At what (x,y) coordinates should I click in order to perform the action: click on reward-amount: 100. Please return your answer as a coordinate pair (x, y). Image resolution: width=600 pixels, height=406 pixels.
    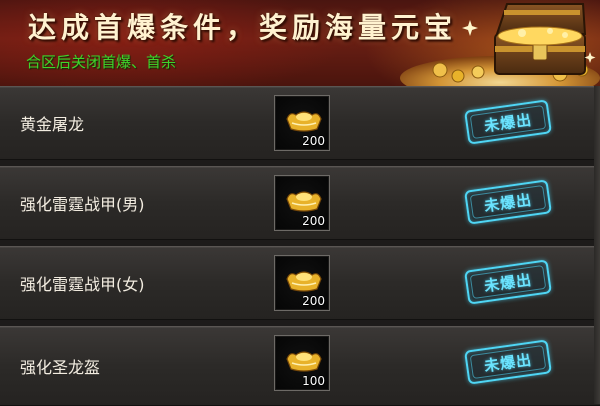
    Looking at the image, I should click on (313, 381).